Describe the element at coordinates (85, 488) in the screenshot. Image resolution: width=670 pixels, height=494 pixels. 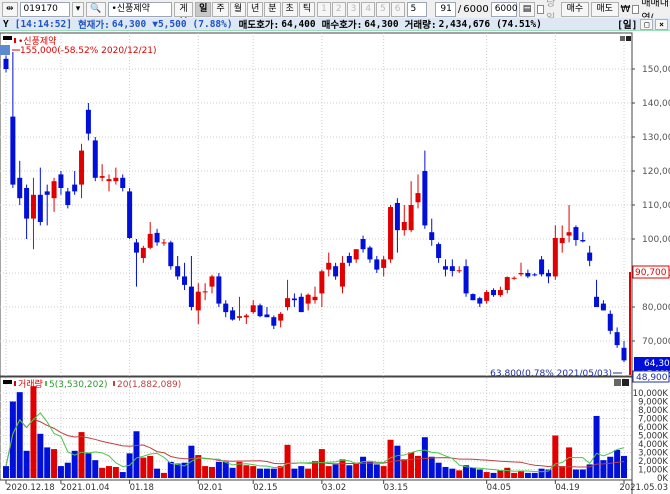
I see `date-label: 2021.01.04` at that location.